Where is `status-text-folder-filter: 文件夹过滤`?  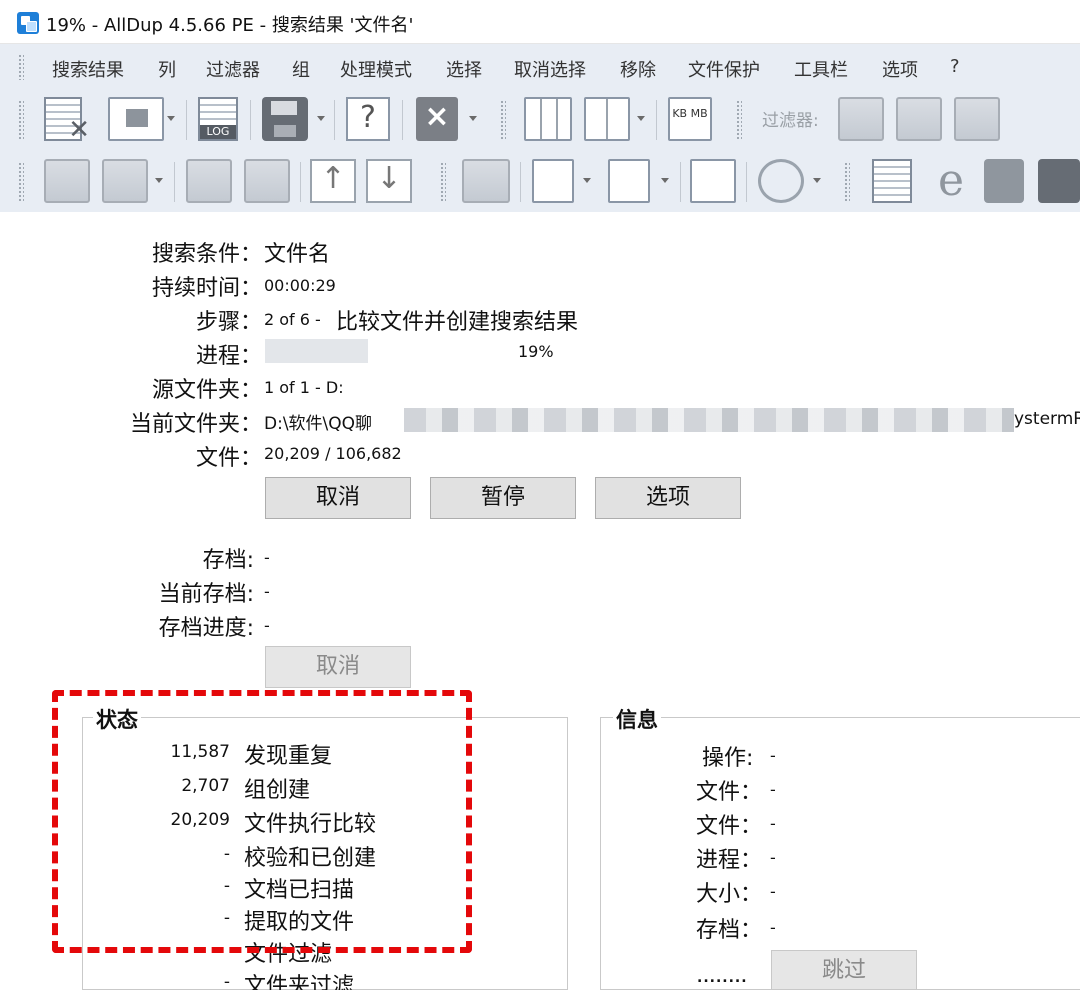
status-text-folder-filter: 文件夹过滤 is located at coordinates (299, 982).